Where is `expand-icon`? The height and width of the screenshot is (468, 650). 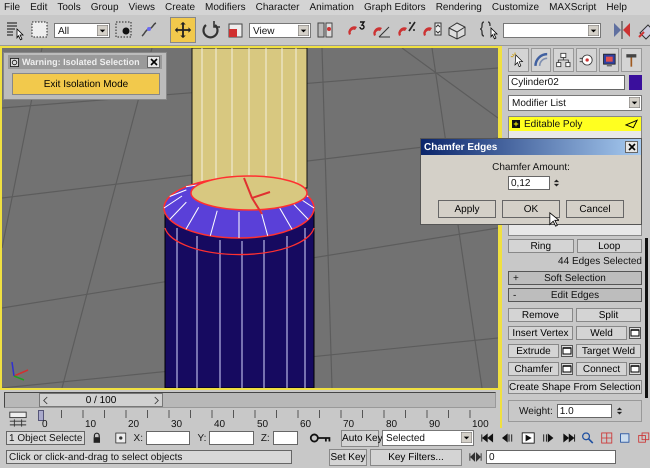
expand-icon is located at coordinates (516, 124).